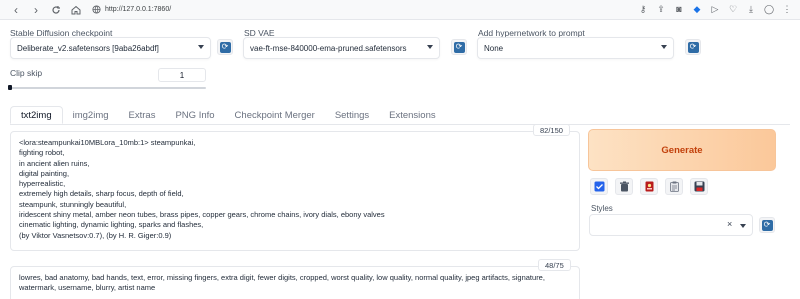 The image size is (800, 299). I want to click on negative-prompt-token-counter: 48/75, so click(554, 265).